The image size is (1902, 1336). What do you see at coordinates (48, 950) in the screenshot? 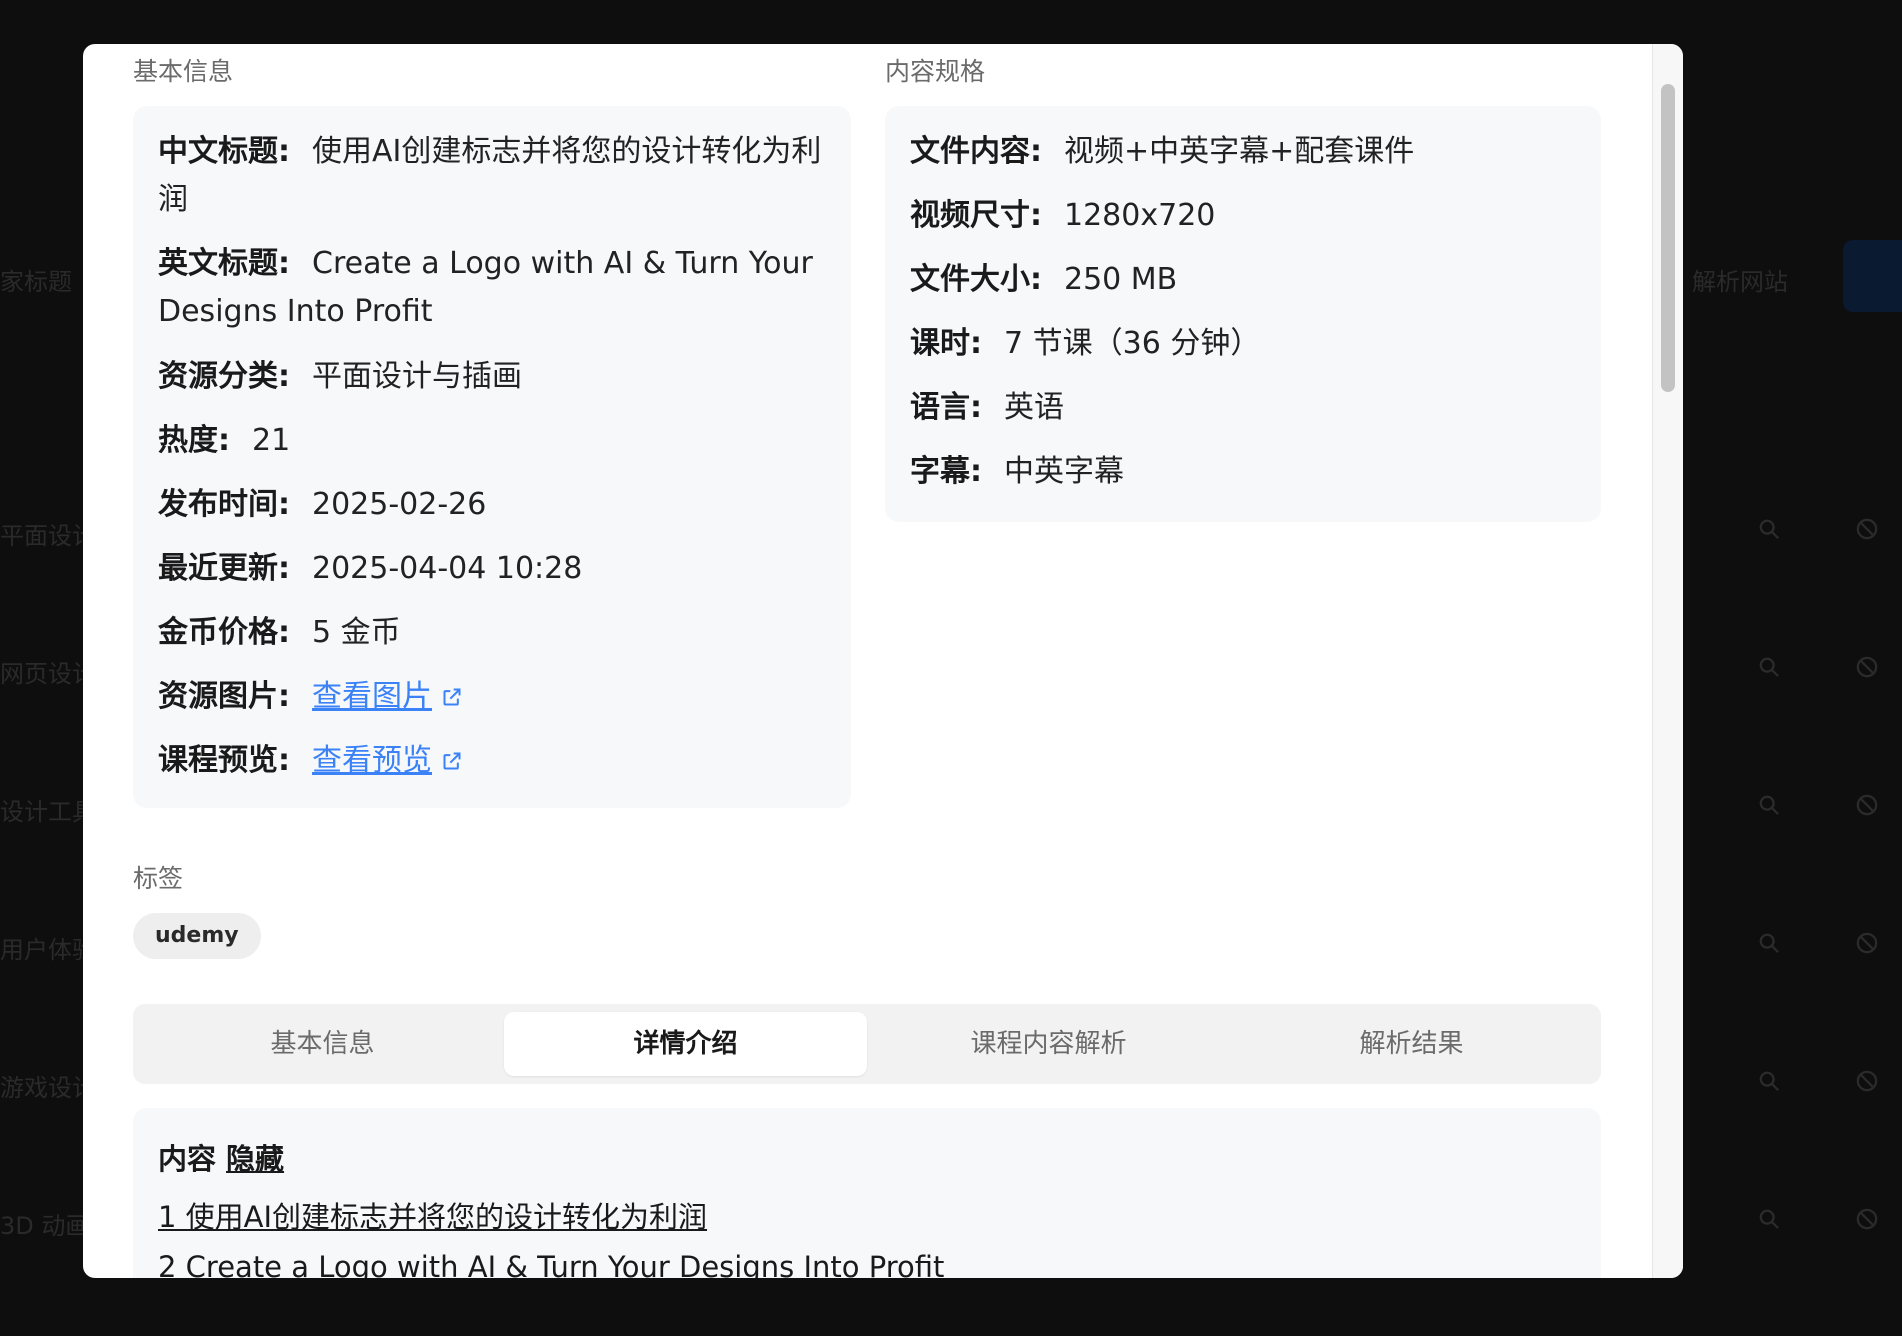
I see `background-row-label: 用户体验` at bounding box center [48, 950].